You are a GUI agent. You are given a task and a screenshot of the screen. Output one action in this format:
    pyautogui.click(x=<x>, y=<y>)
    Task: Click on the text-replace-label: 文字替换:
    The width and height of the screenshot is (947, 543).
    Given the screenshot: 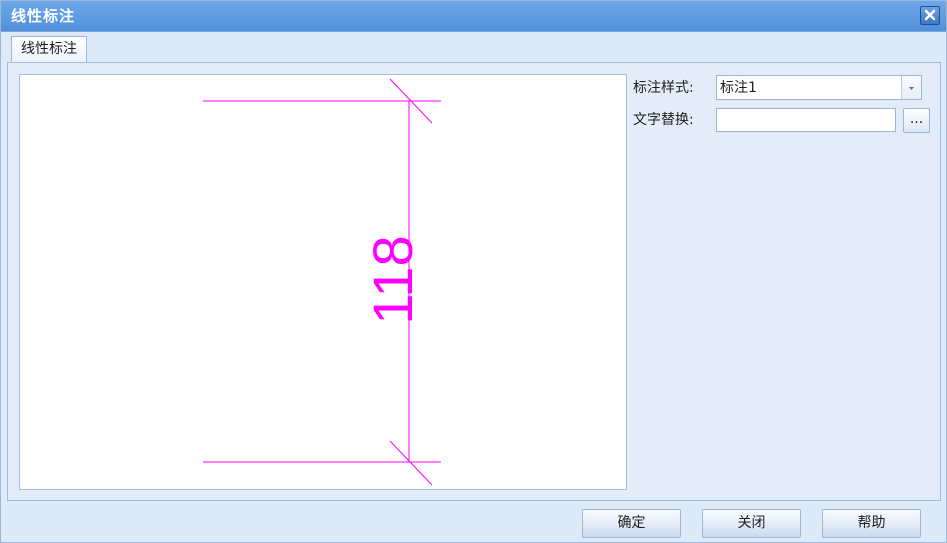 What is the action you would take?
    pyautogui.click(x=663, y=120)
    